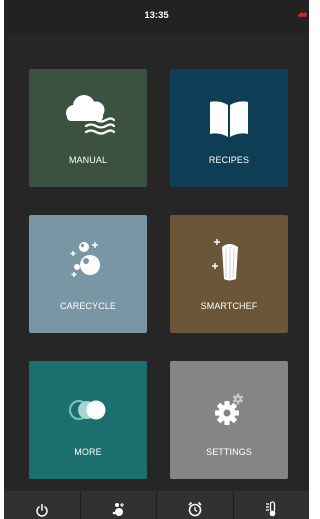 The width and height of the screenshot is (320, 519). I want to click on tile-smartchef: SMARTCHEF, so click(229, 274).